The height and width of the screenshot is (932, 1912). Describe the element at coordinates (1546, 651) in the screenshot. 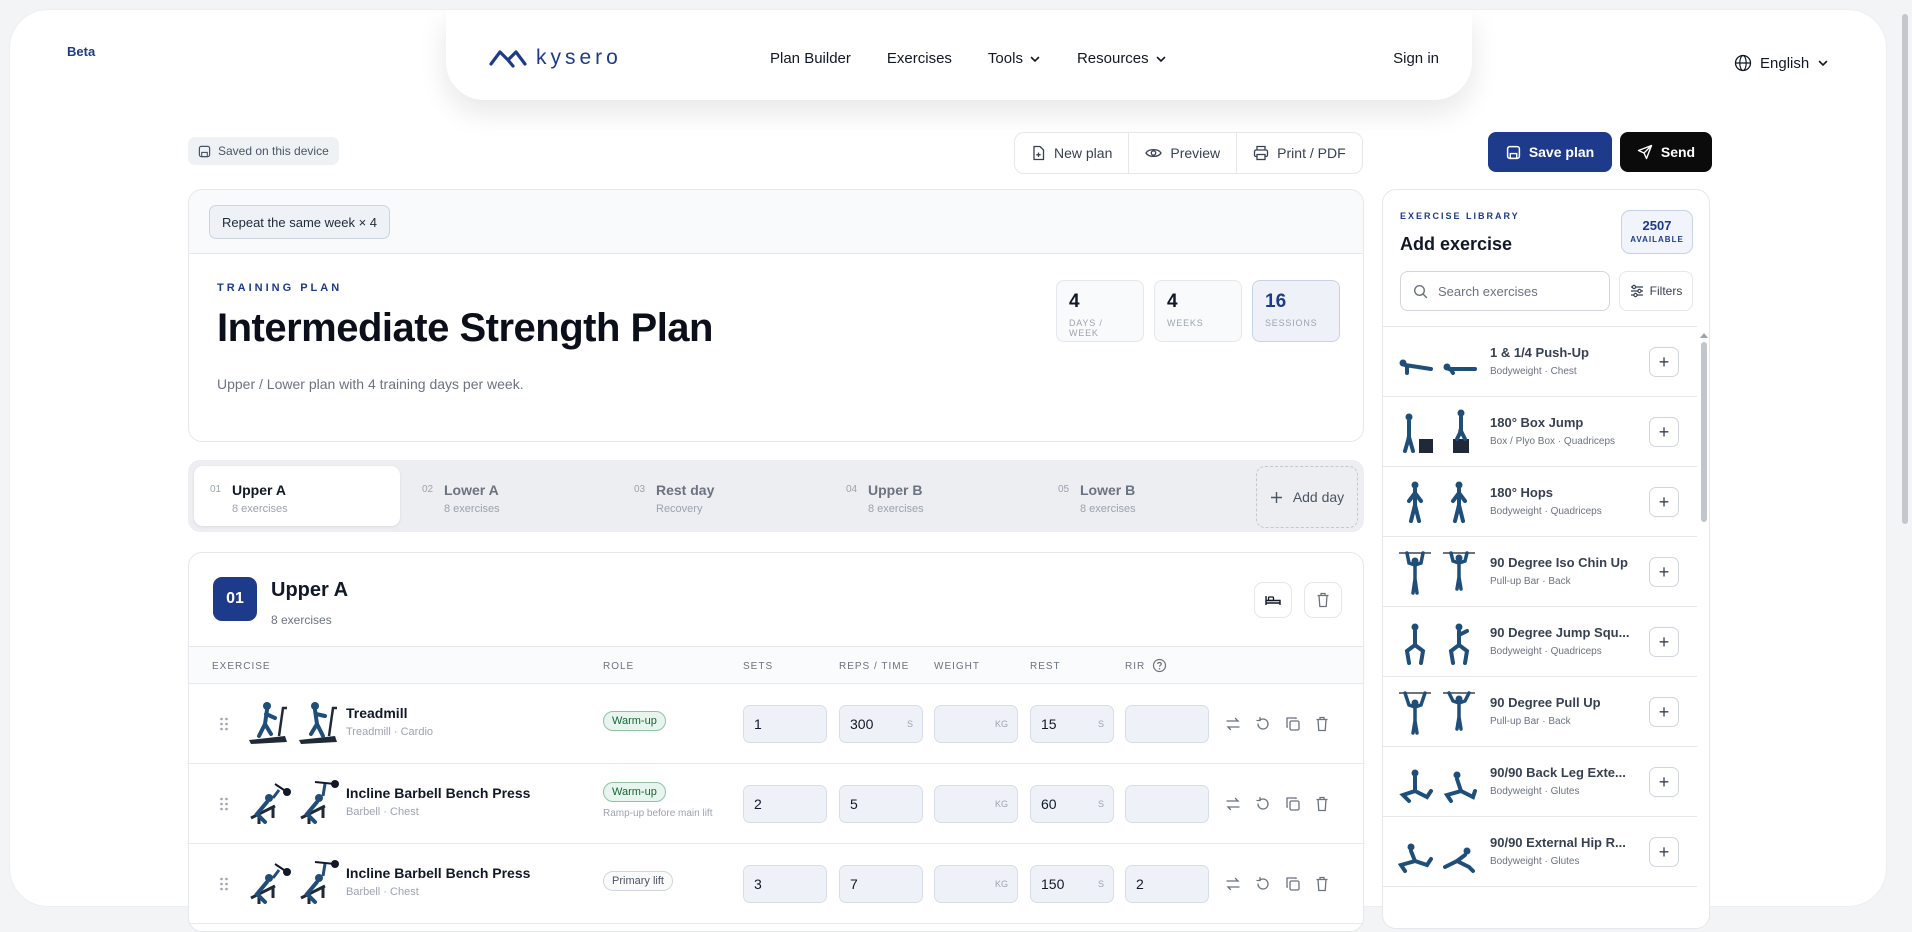

I see `library-exercise-meta: Bodyweight · Quadriceps` at that location.